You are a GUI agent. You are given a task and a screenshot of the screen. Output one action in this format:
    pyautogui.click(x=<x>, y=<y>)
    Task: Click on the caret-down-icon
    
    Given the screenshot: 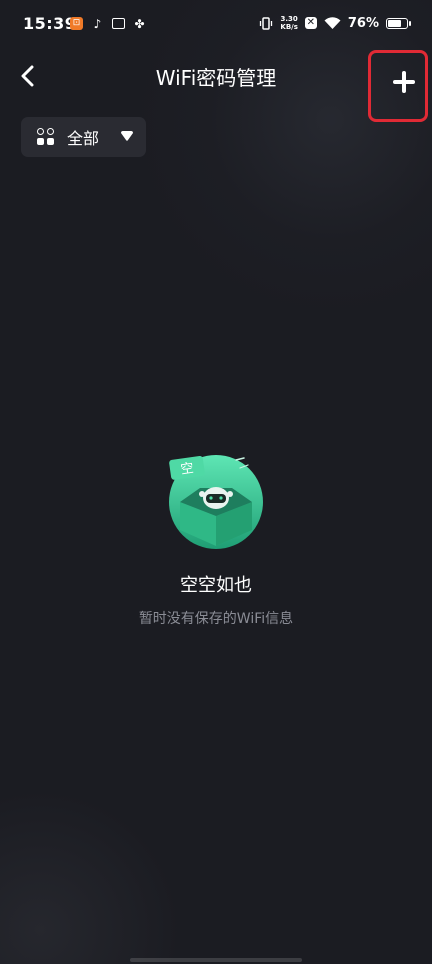 What is the action you would take?
    pyautogui.click(x=127, y=136)
    